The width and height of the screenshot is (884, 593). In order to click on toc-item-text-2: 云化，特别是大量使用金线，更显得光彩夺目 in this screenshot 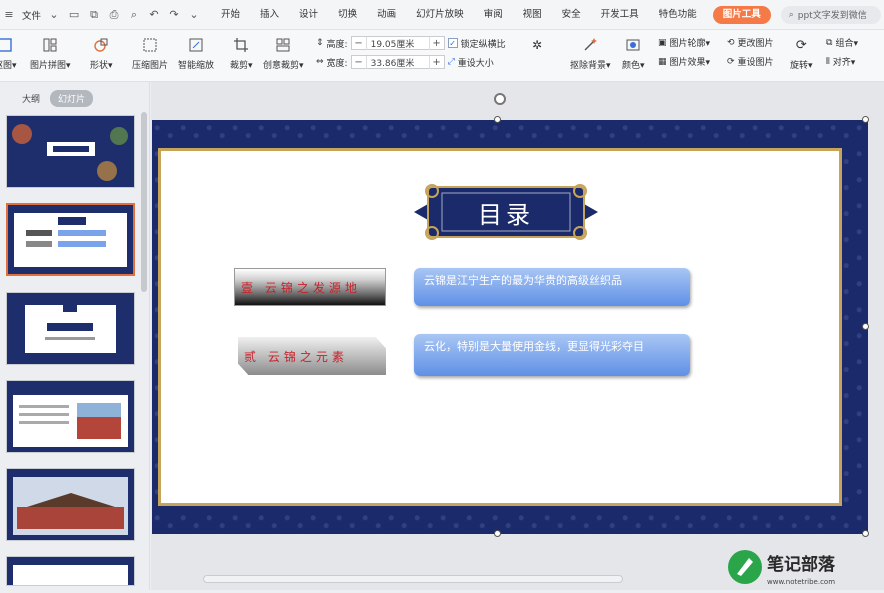, I will do `click(552, 355)`.